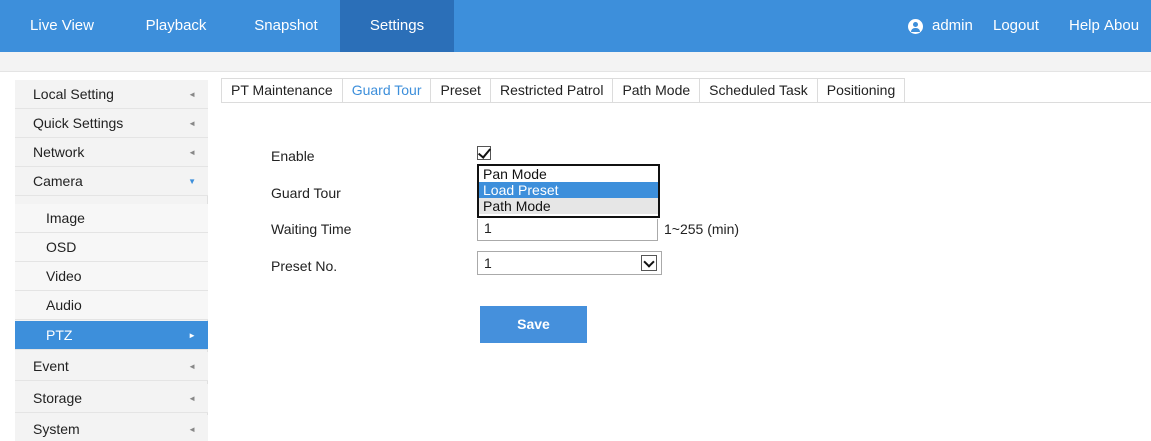  Describe the element at coordinates (111, 181) in the screenshot. I see `sidebar-item-camera: Camera ▼` at that location.